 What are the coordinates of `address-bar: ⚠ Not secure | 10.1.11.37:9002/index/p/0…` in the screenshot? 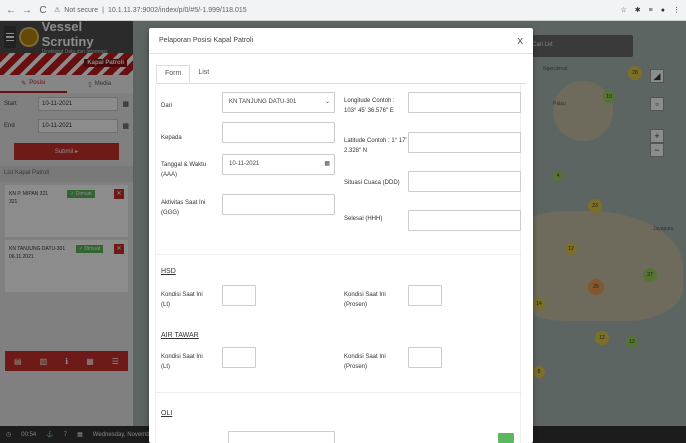 It's located at (150, 10).